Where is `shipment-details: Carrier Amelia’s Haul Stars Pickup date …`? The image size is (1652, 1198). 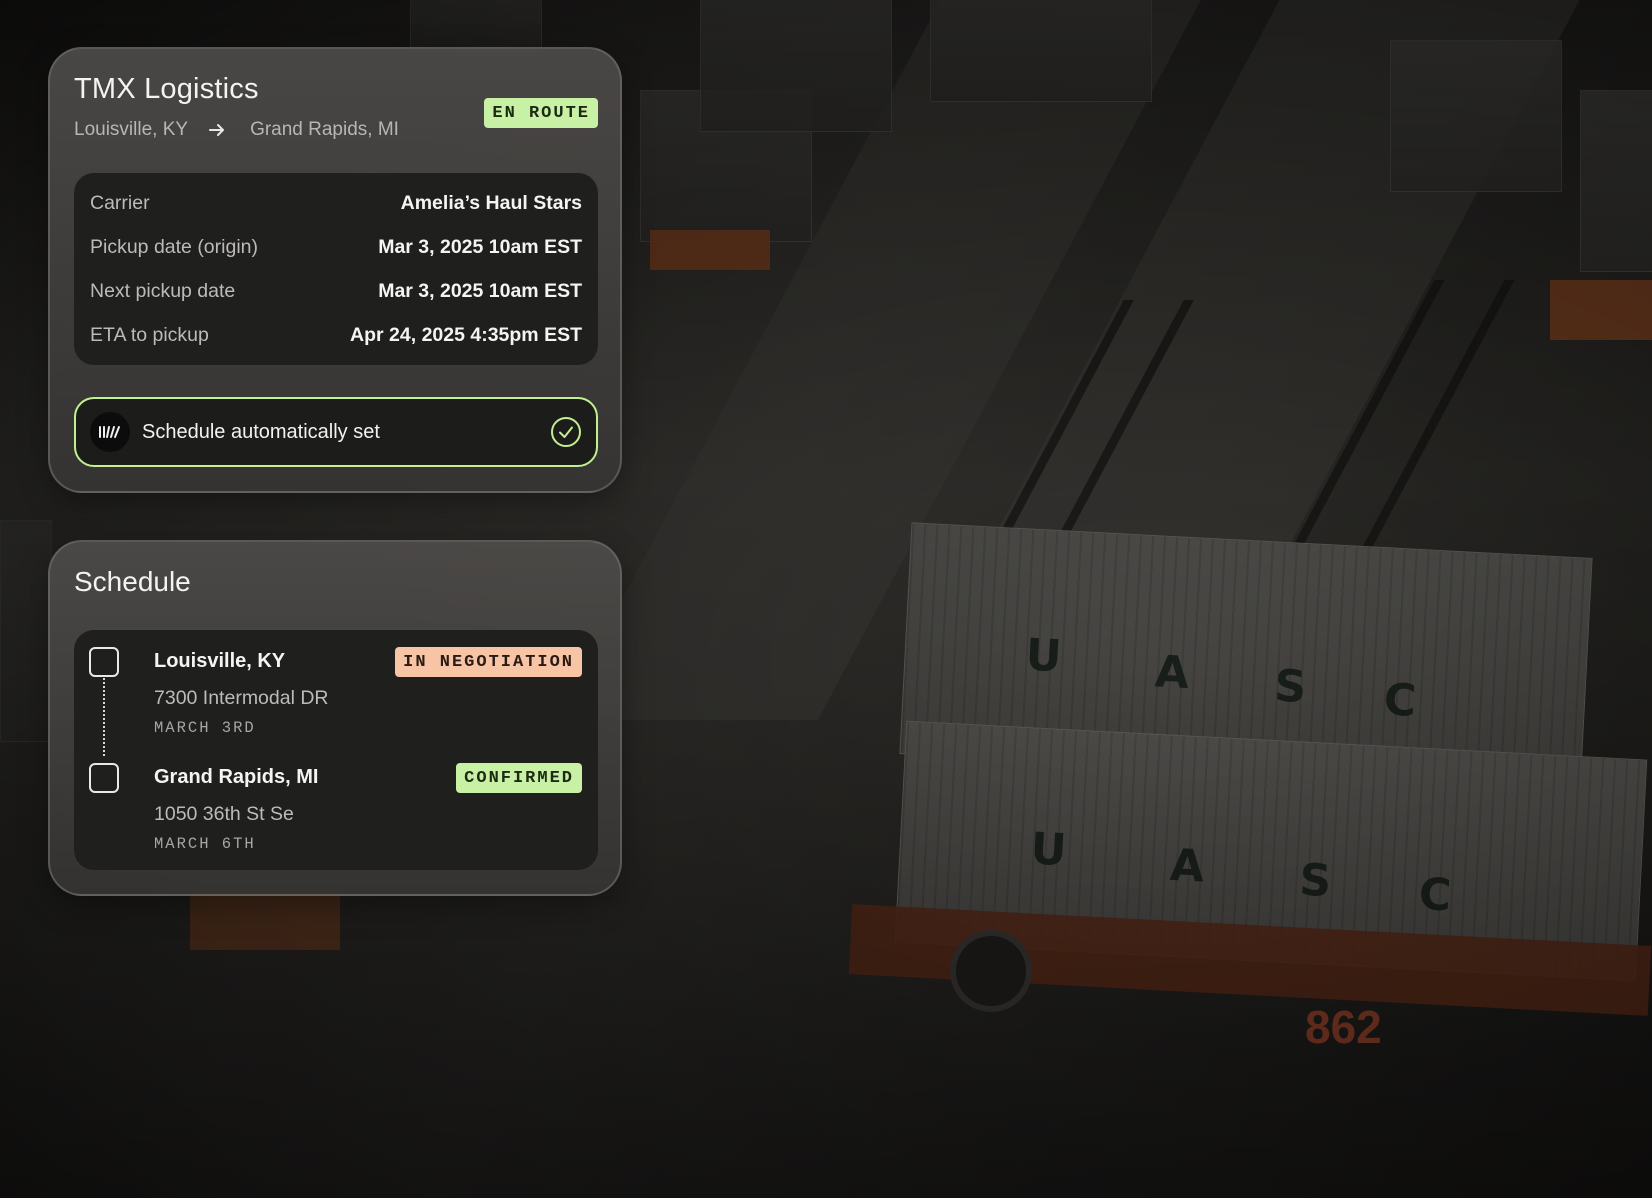
shipment-details: Carrier Amelia’s Haul Stars Pickup date … is located at coordinates (336, 269).